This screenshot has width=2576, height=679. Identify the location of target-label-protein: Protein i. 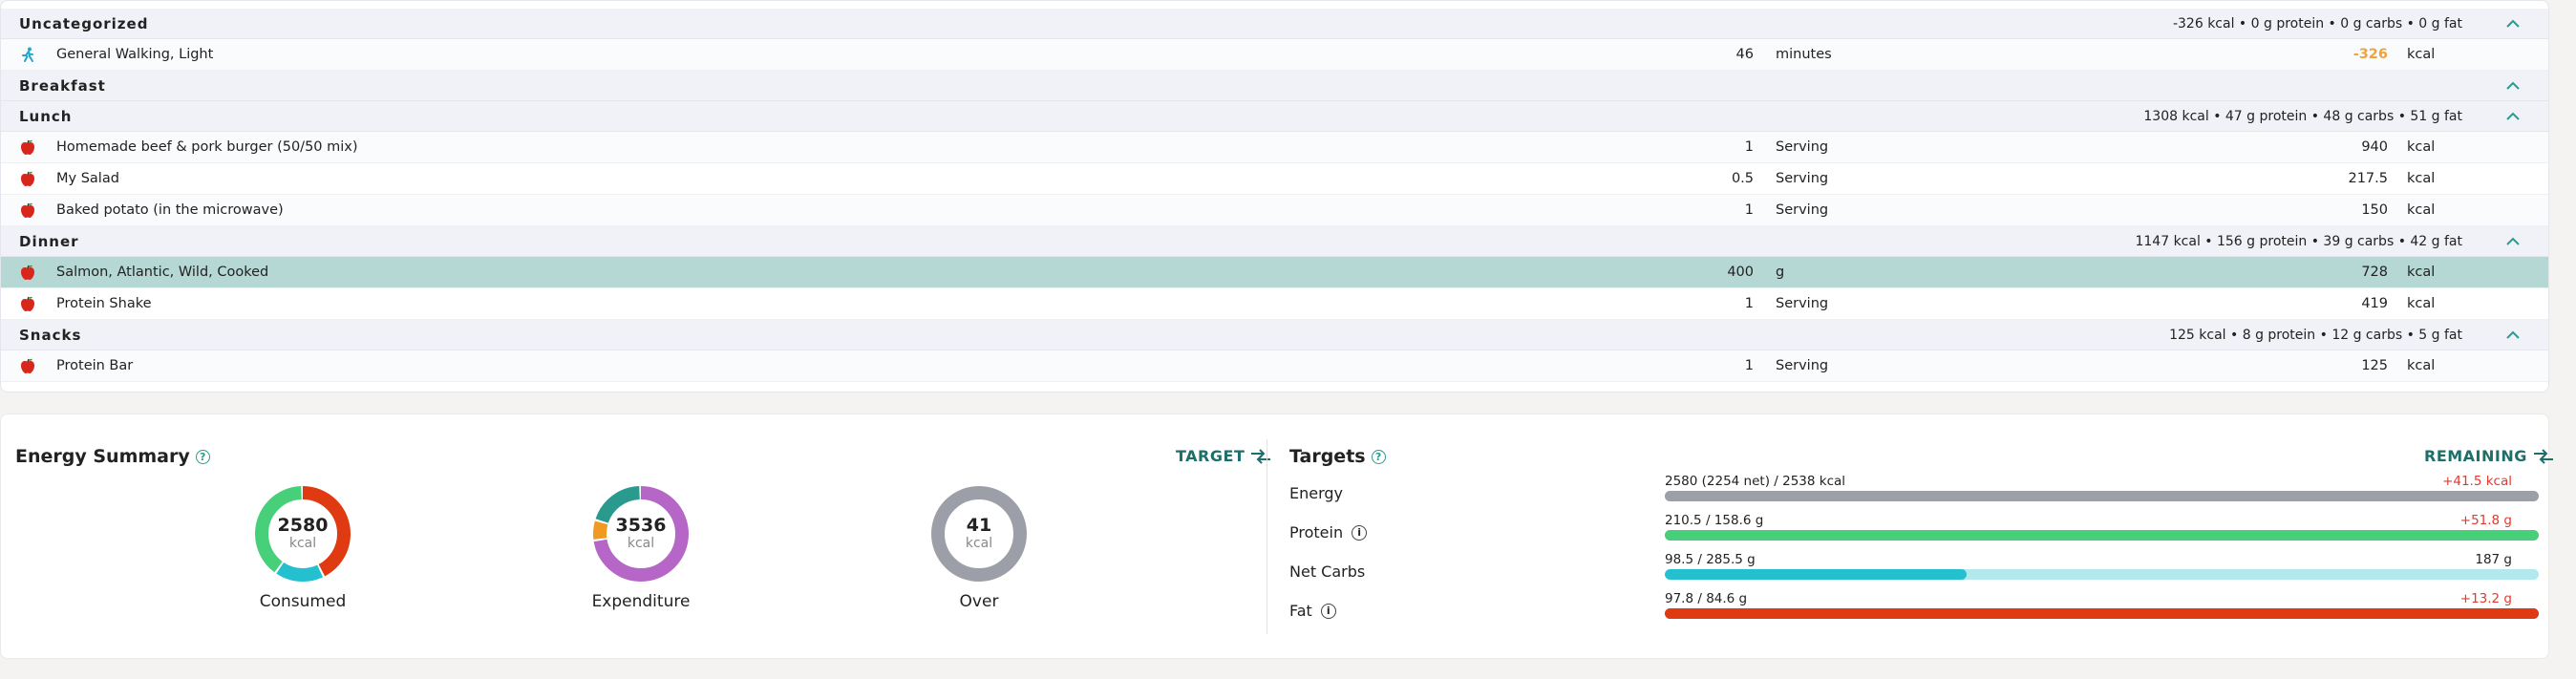
(1328, 532).